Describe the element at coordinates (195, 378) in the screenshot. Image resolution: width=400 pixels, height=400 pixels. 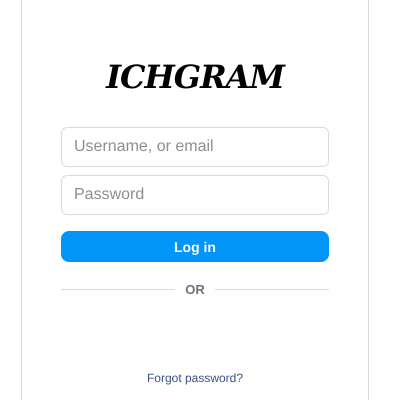
I see `forgot-password-link: Forgot password?` at that location.